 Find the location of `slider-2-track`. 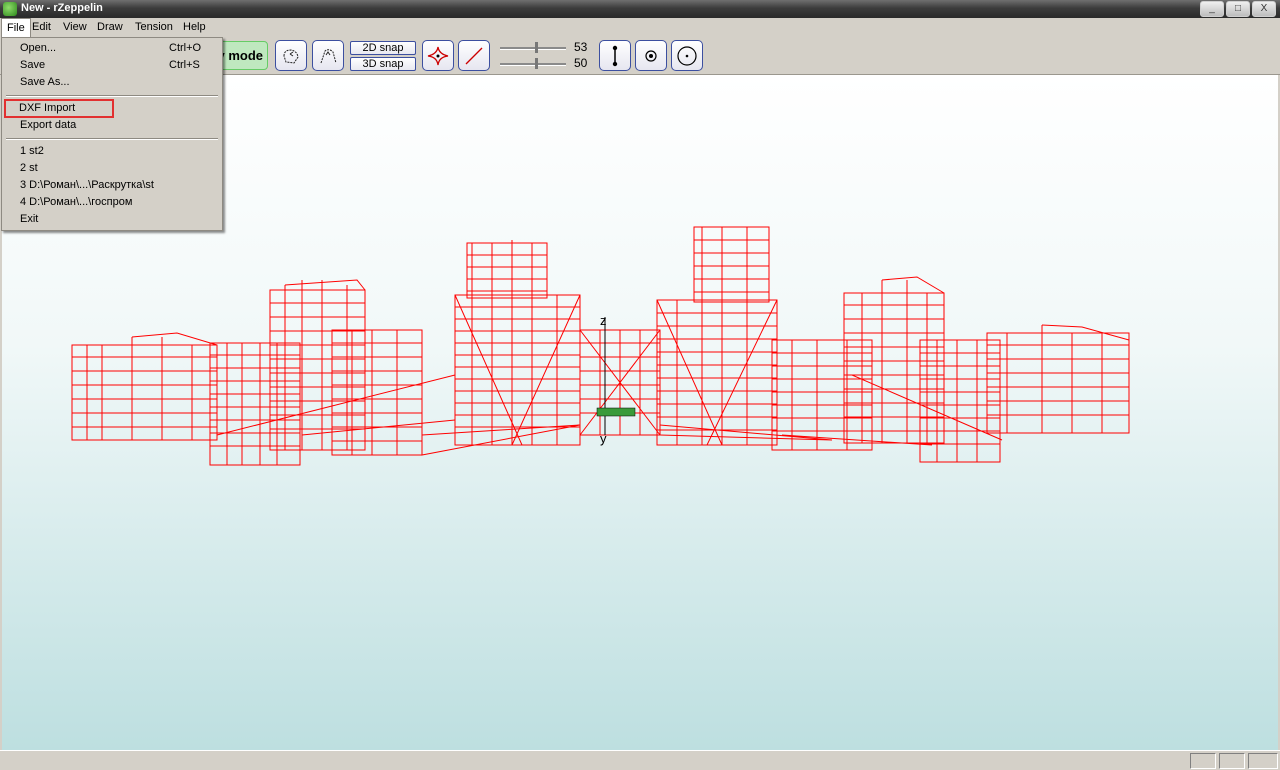

slider-2-track is located at coordinates (533, 64).